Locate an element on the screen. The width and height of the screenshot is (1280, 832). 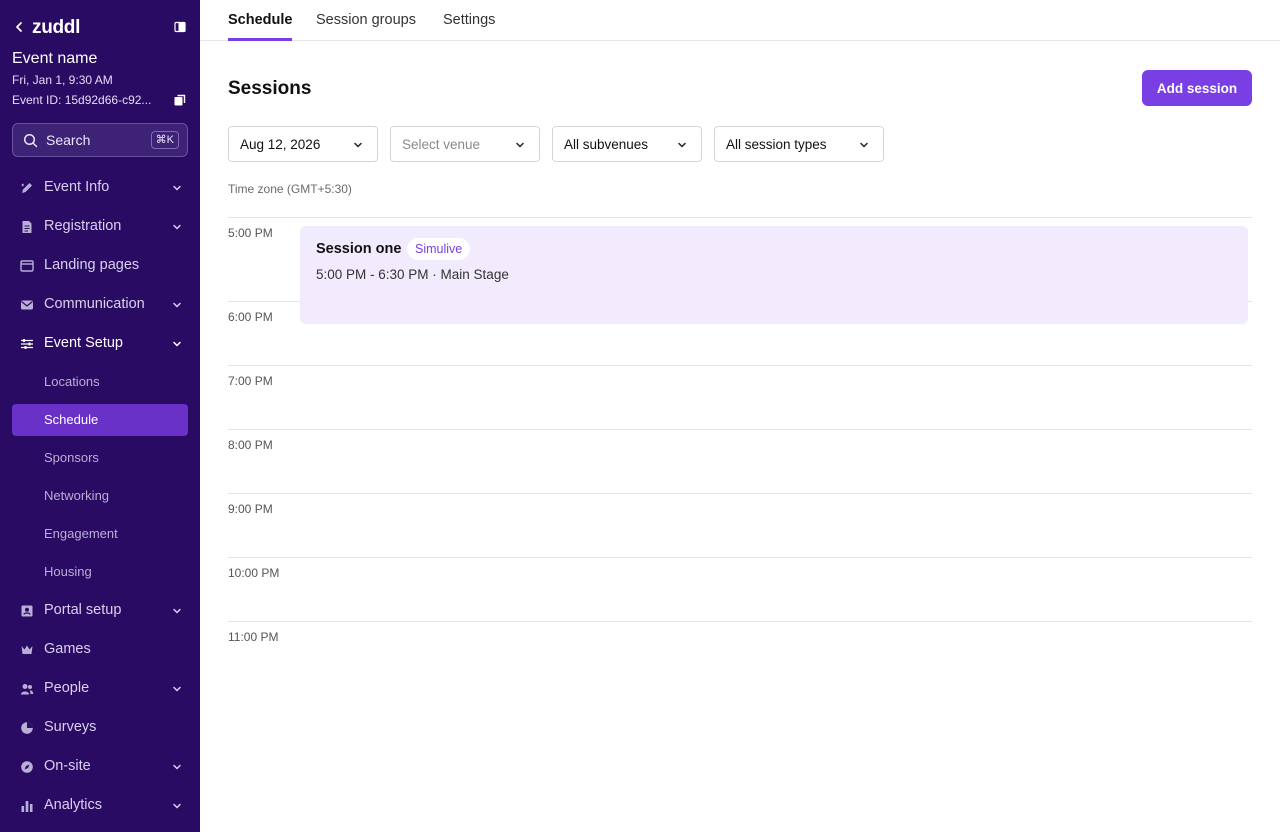
sidebar-item-label: Games is located at coordinates (67, 649).